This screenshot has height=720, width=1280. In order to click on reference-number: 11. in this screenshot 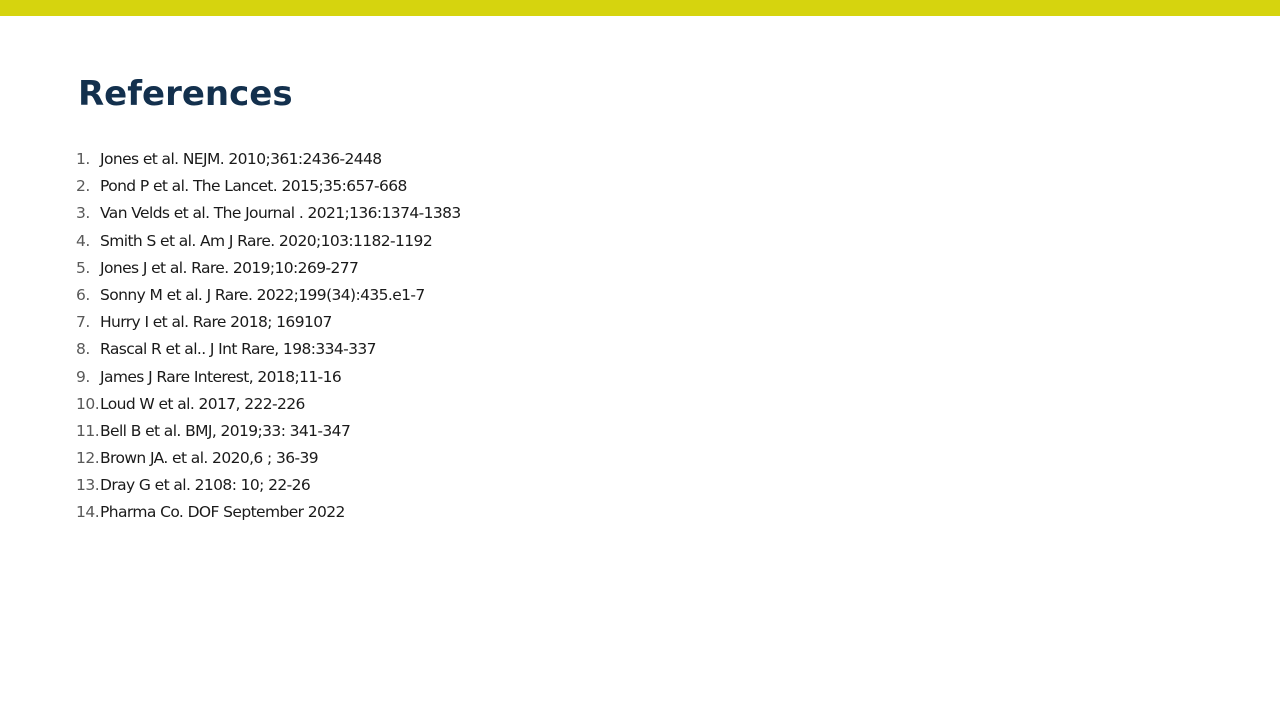, I will do `click(88, 430)`.